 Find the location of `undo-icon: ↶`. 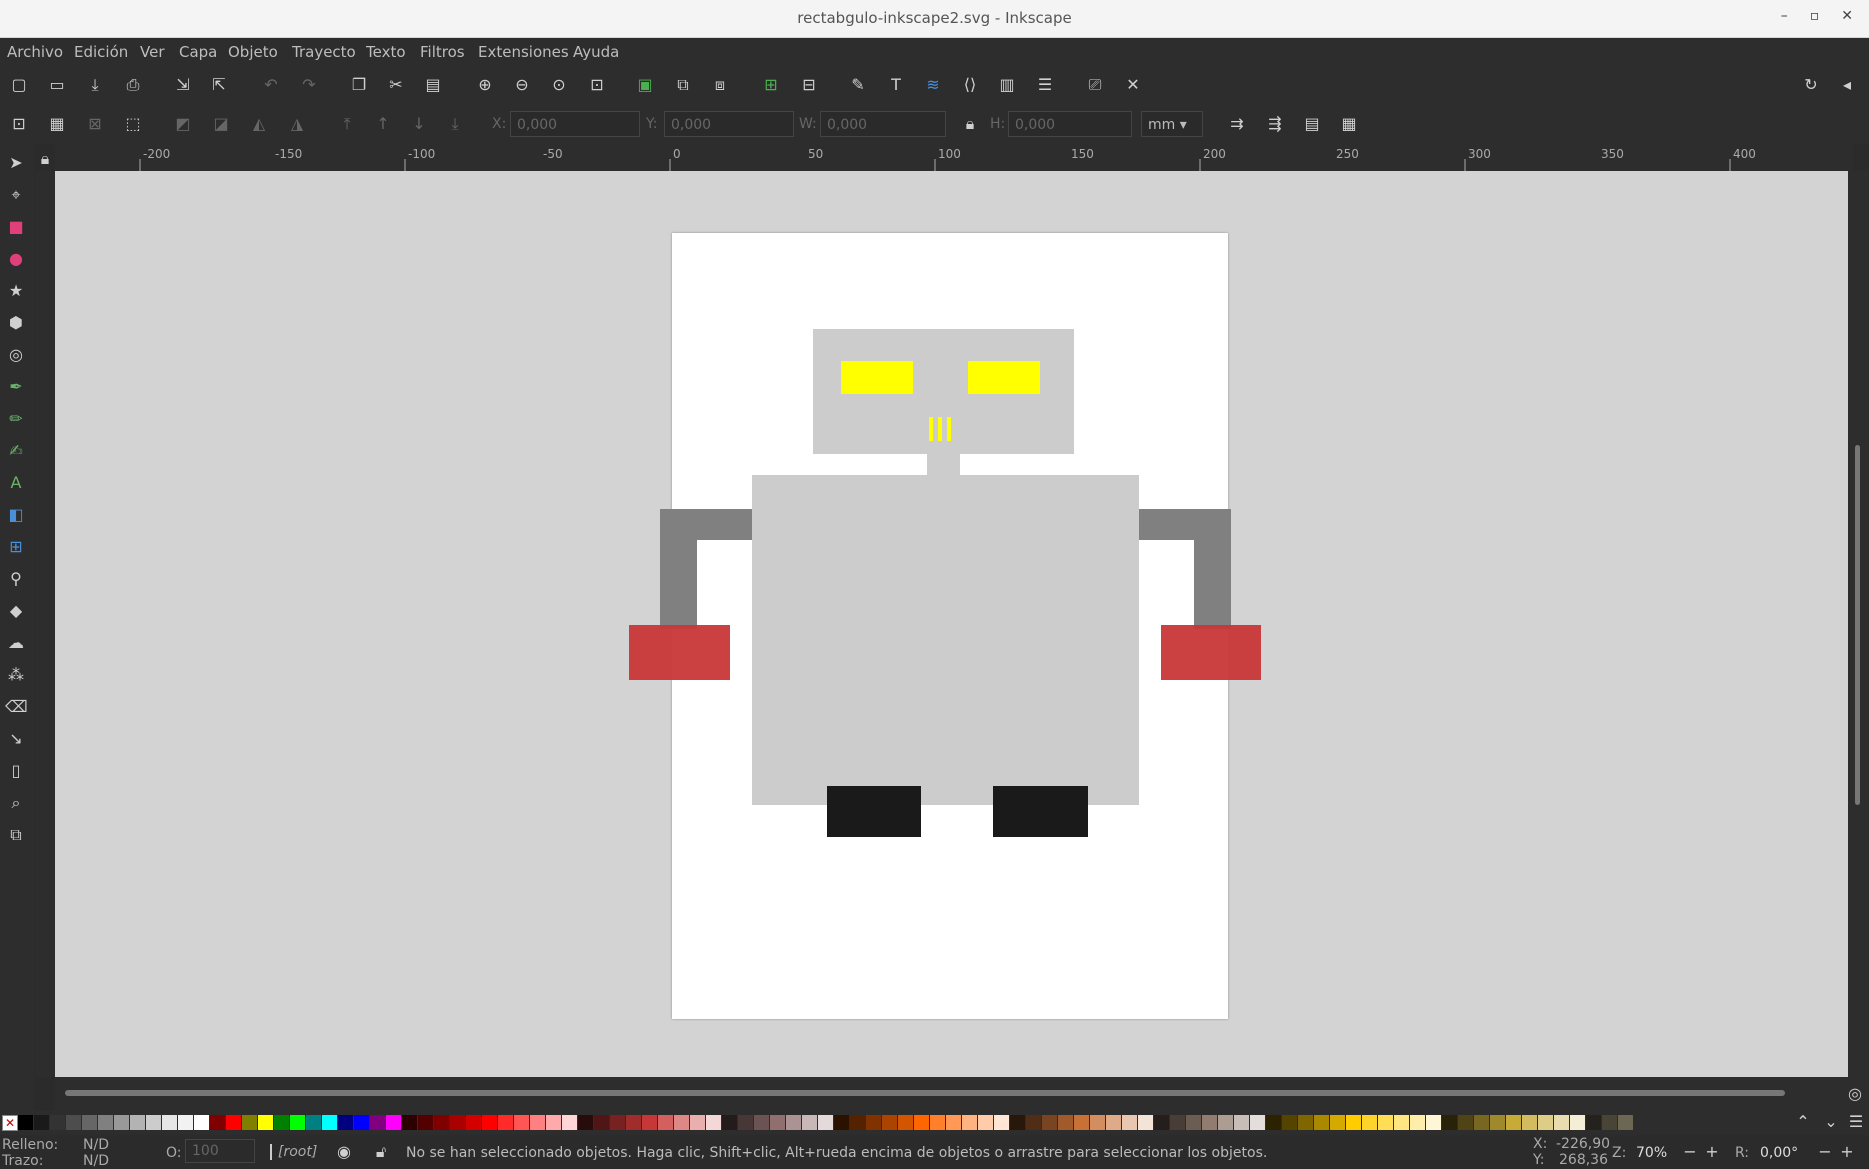

undo-icon: ↶ is located at coordinates (271, 85).